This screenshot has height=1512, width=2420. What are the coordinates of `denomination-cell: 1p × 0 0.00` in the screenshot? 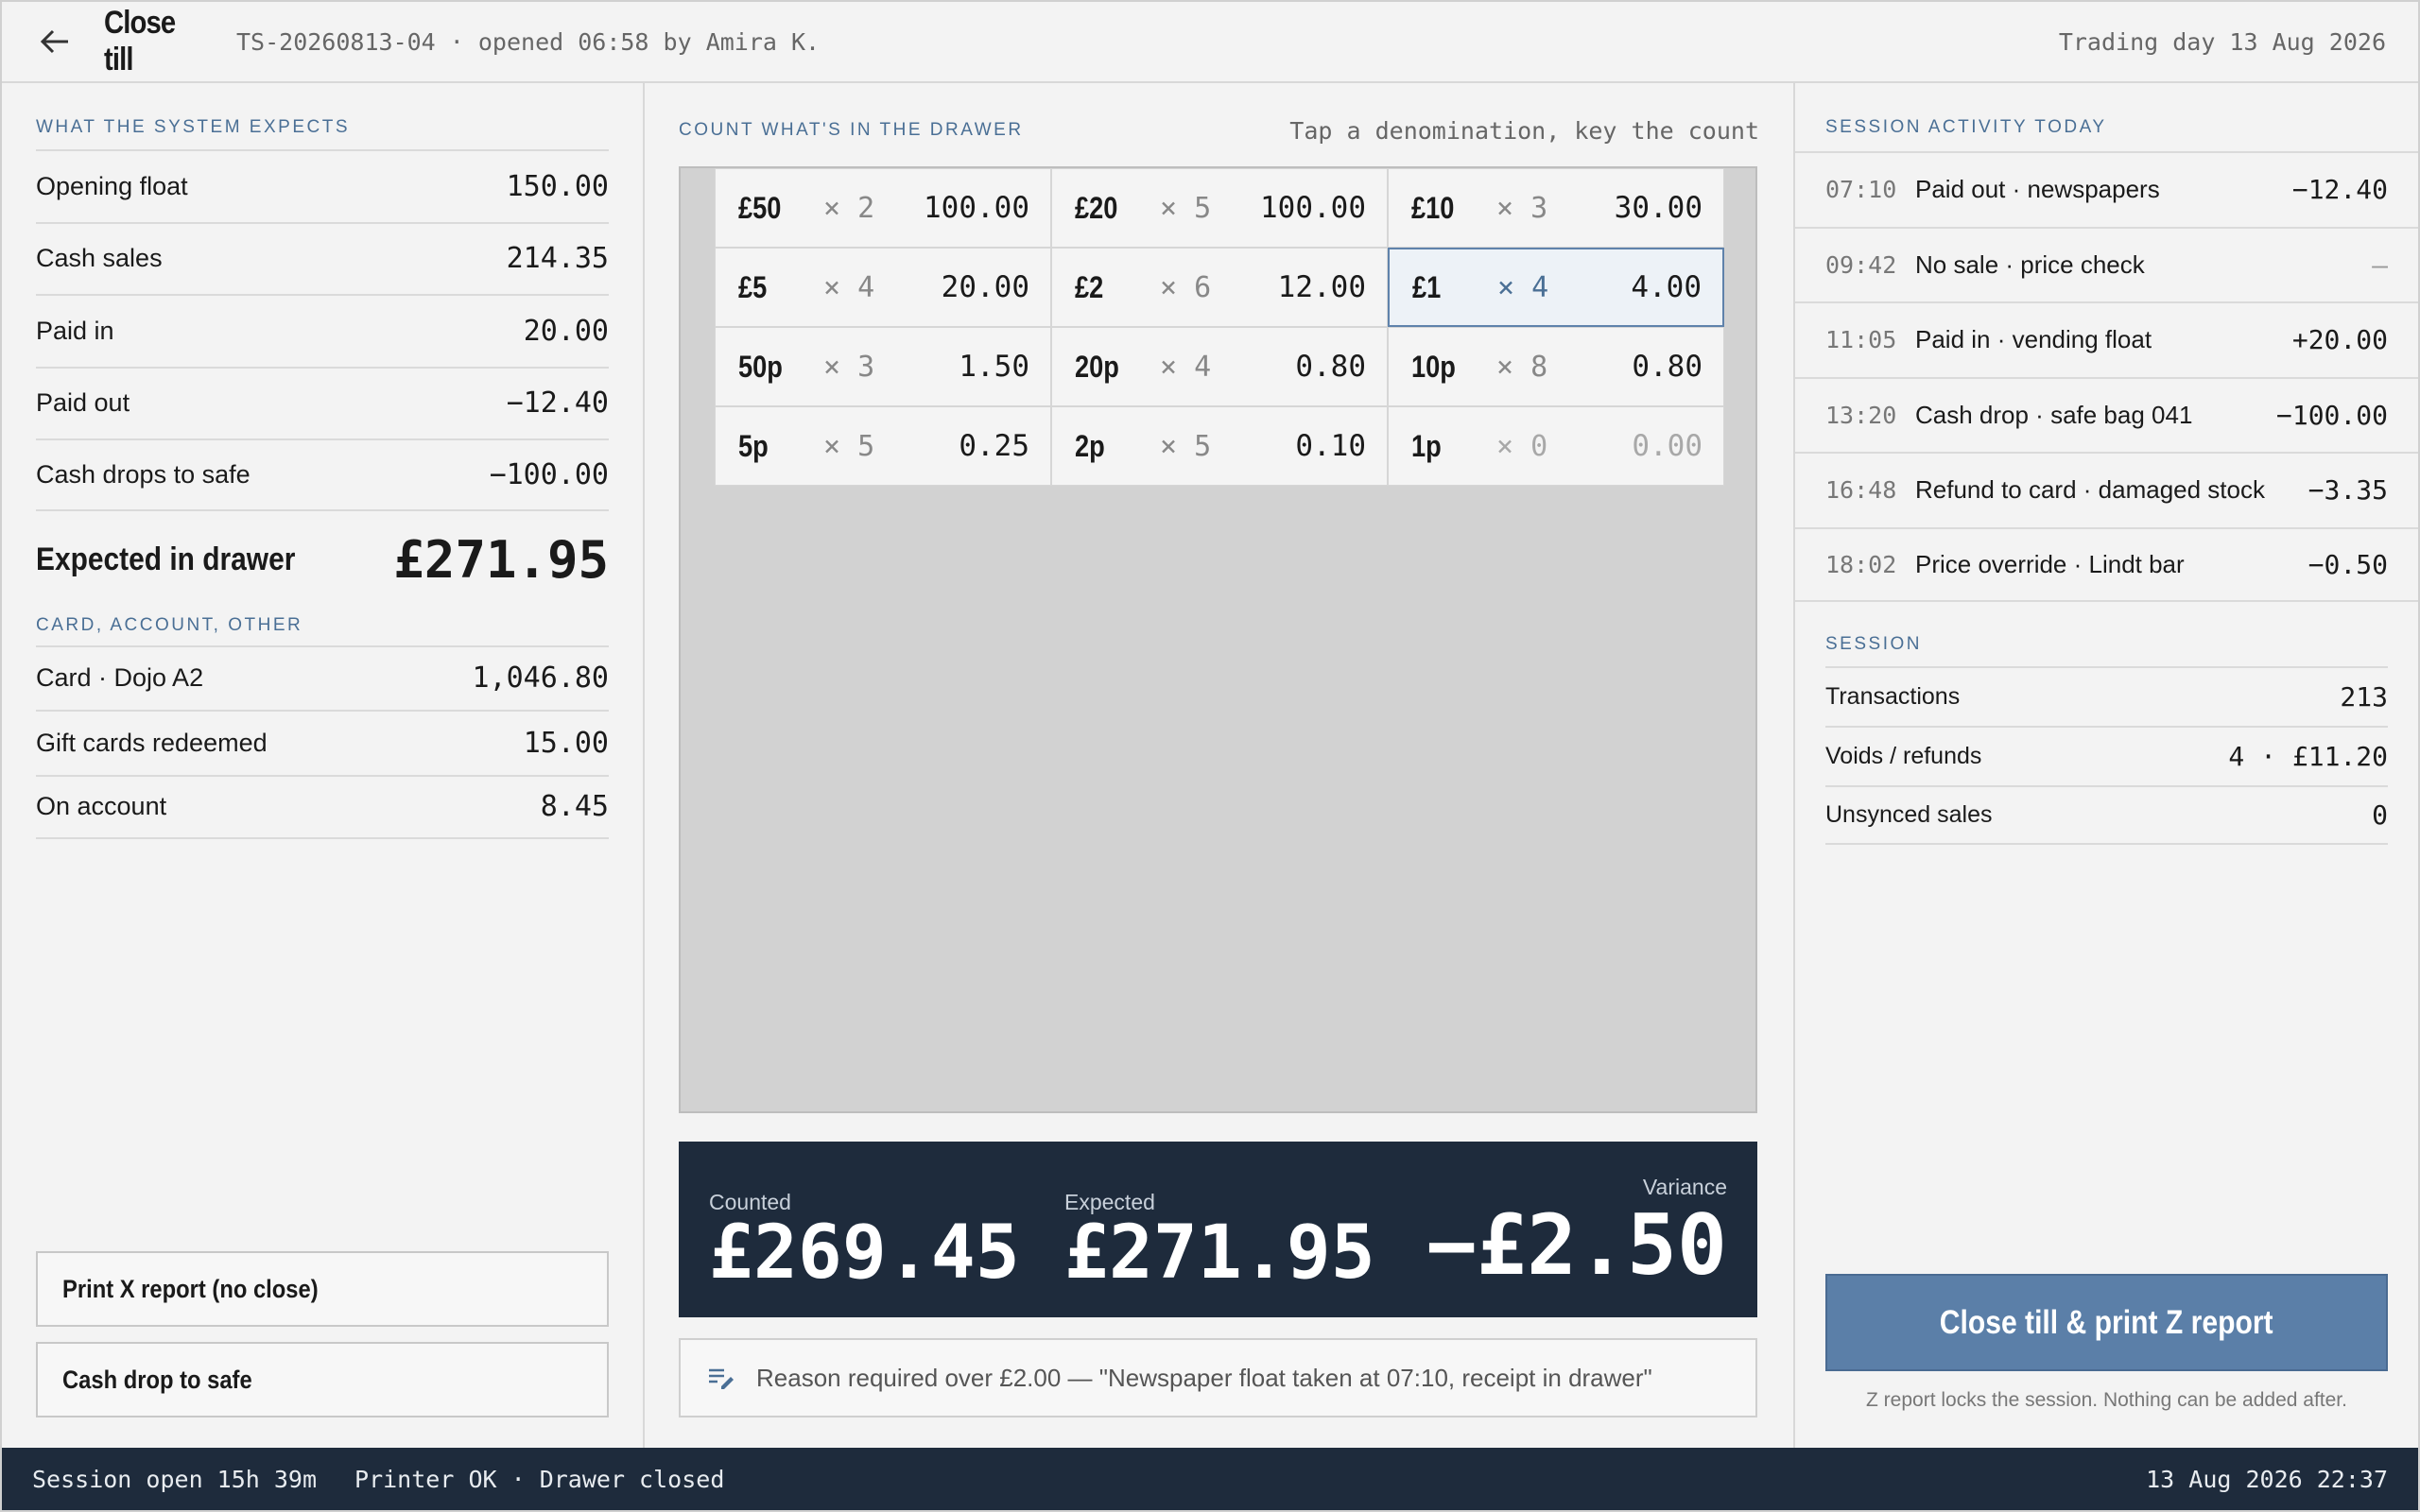 It's located at (1556, 446).